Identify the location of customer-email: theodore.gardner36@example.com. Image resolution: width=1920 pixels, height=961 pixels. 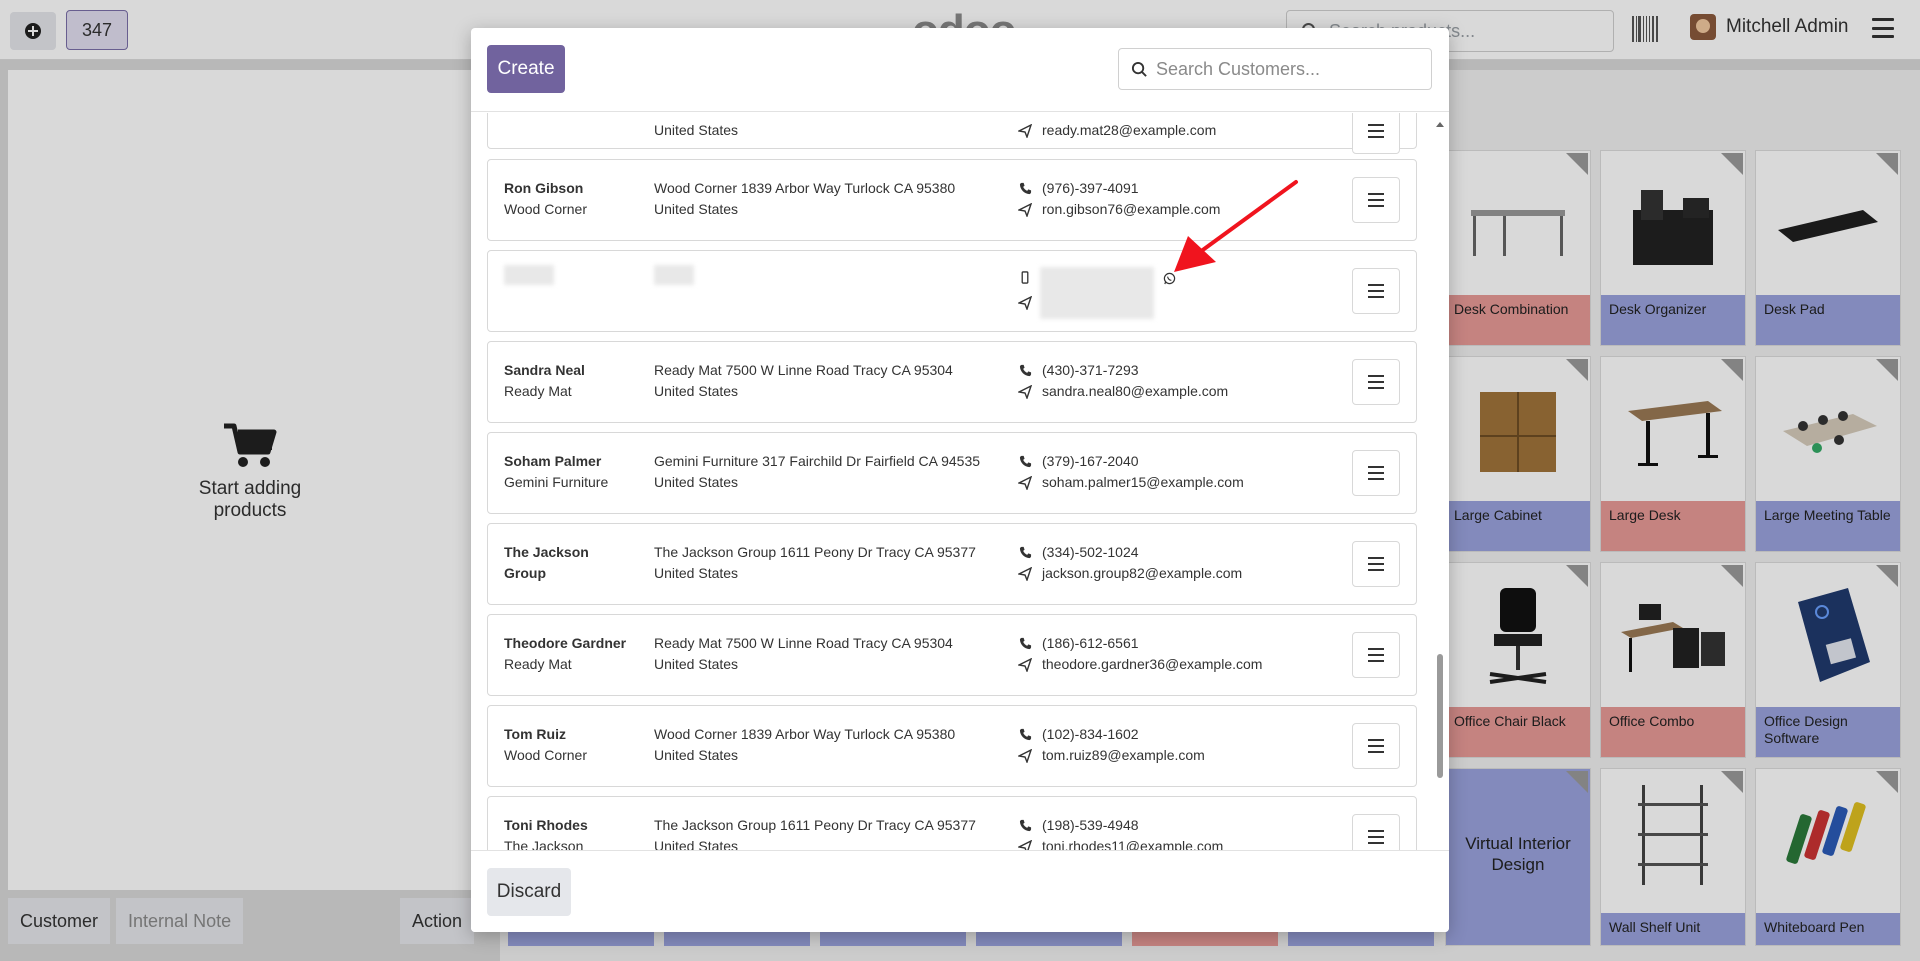
(1152, 664).